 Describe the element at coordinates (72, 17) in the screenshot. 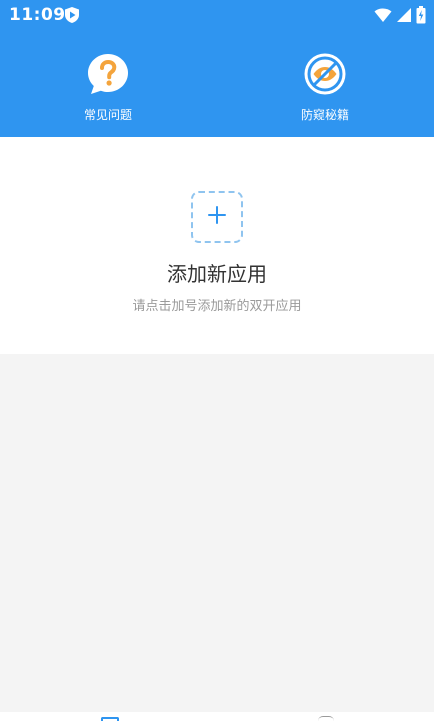

I see `shield-play-icon` at that location.